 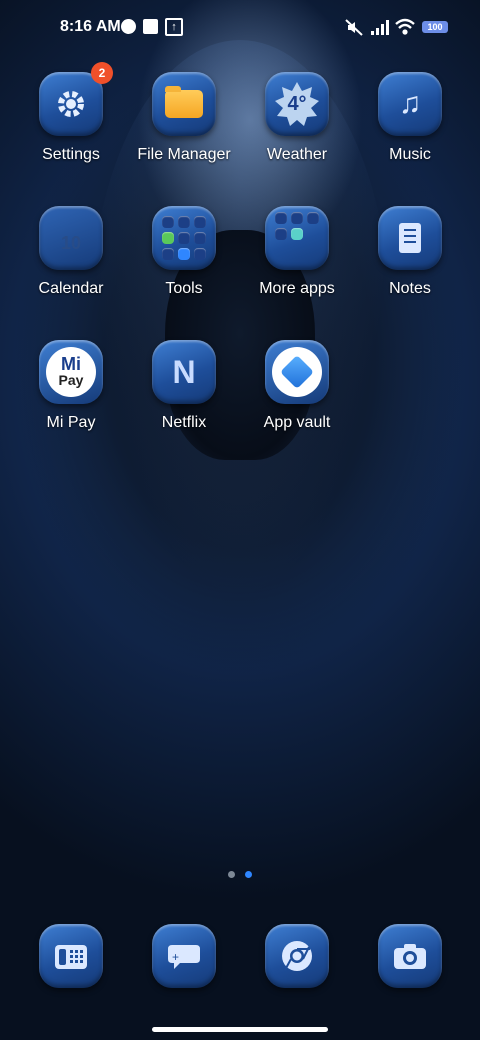 What do you see at coordinates (410, 288) in the screenshot?
I see `app-label: Notes` at bounding box center [410, 288].